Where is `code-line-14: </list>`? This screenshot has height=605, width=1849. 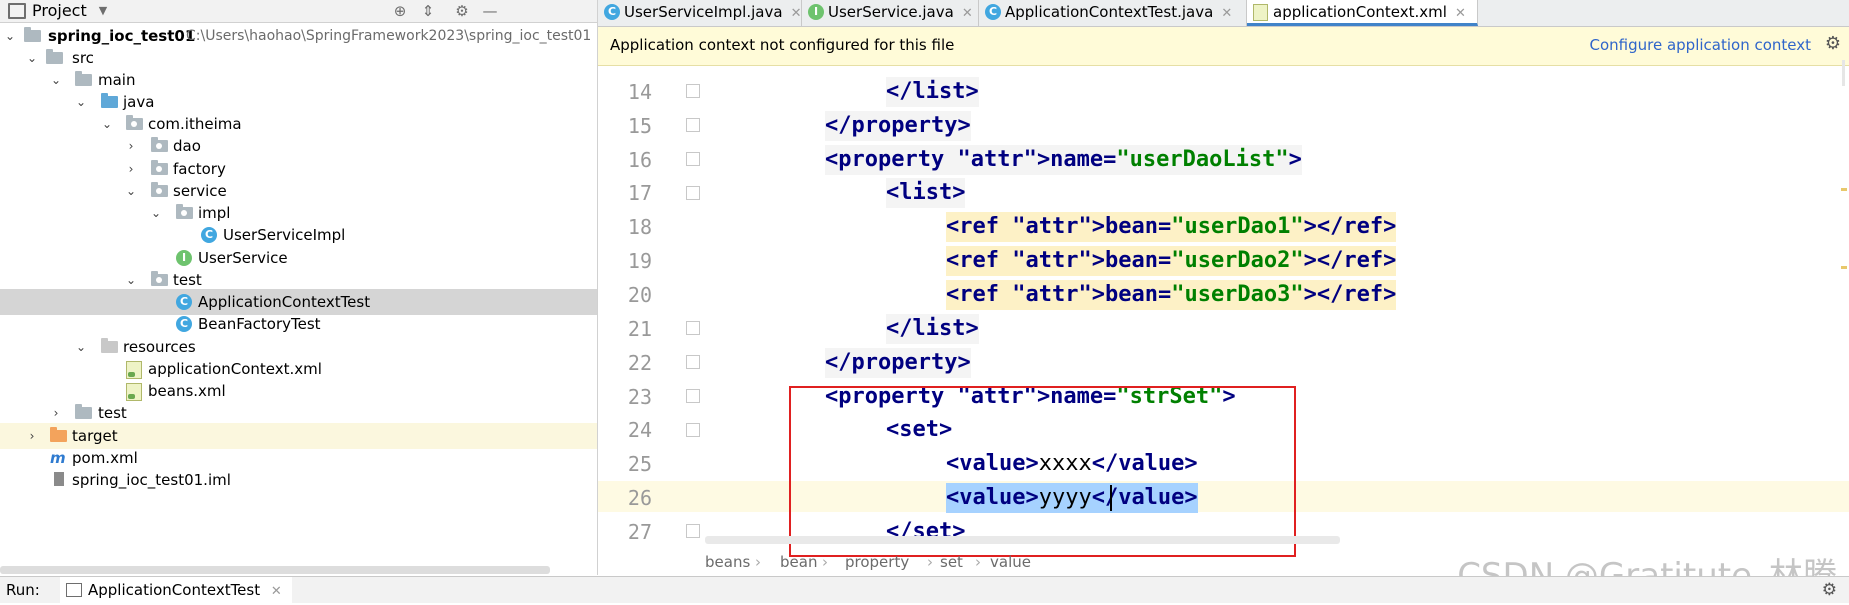
code-line-14: </list> is located at coordinates (932, 92).